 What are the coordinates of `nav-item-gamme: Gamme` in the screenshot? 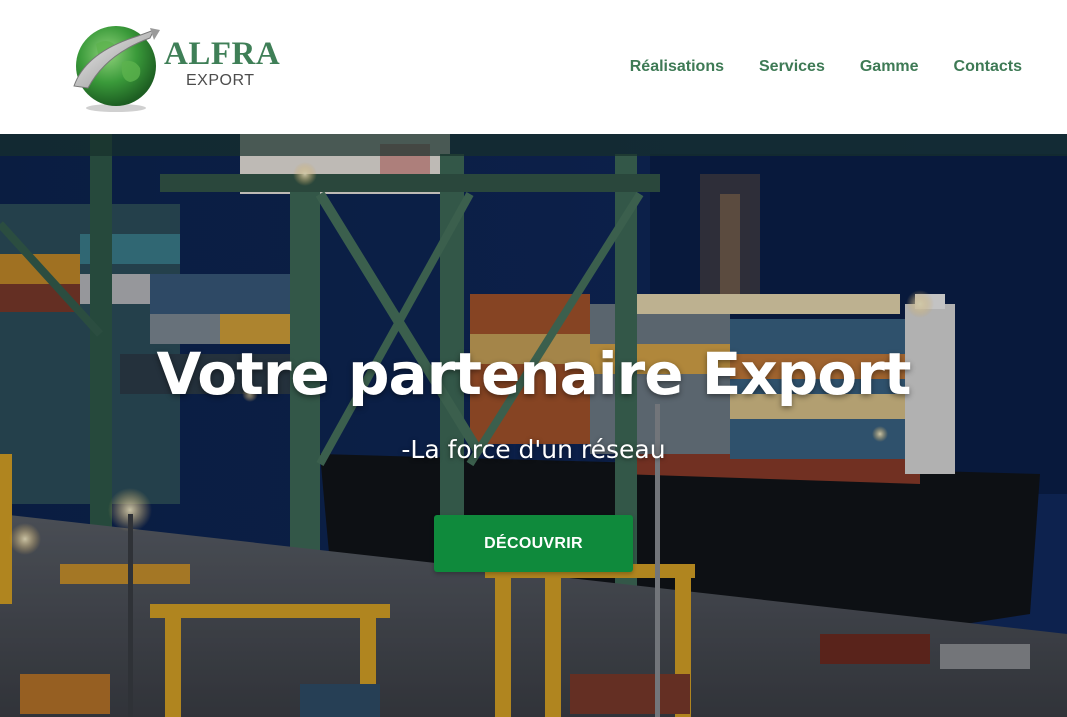 It's located at (889, 67).